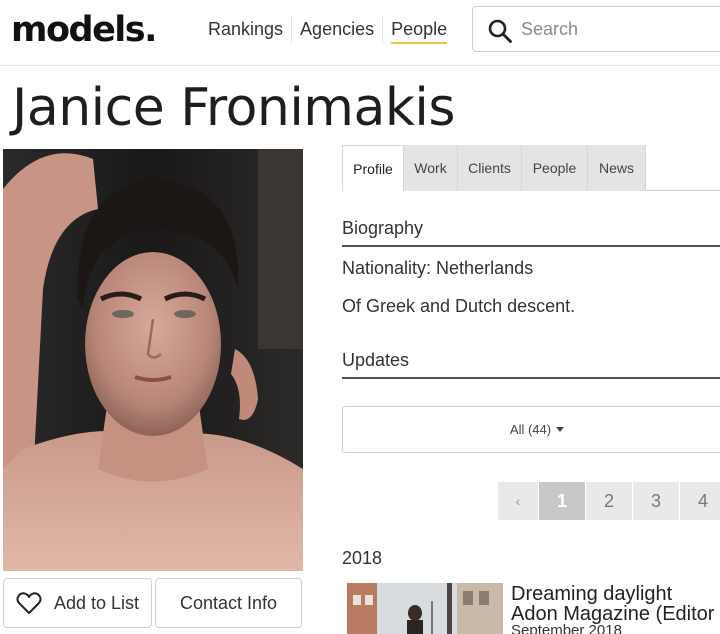 This screenshot has width=720, height=634. I want to click on descent-text: Of Greek and Dutch descent., so click(459, 306).